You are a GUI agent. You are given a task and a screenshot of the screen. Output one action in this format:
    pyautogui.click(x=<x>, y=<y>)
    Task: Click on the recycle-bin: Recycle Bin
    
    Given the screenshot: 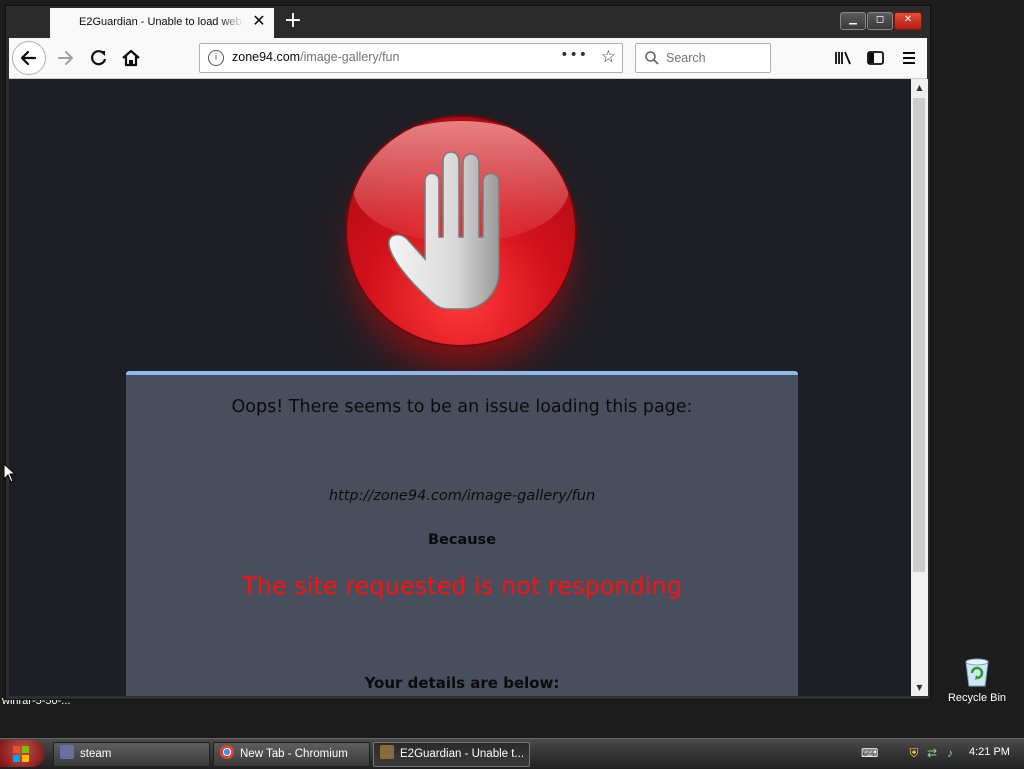 What is the action you would take?
    pyautogui.click(x=977, y=680)
    